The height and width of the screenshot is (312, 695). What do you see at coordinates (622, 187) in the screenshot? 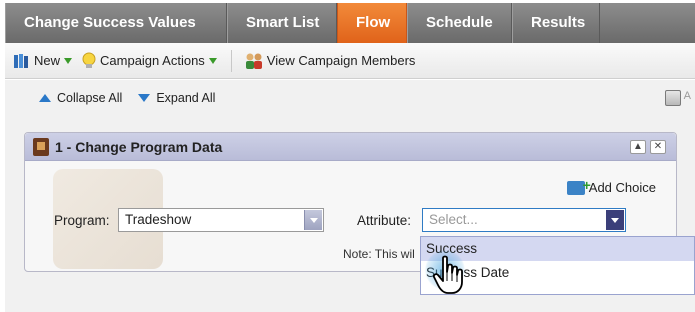
I see `add-choice-label: Add Choice` at bounding box center [622, 187].